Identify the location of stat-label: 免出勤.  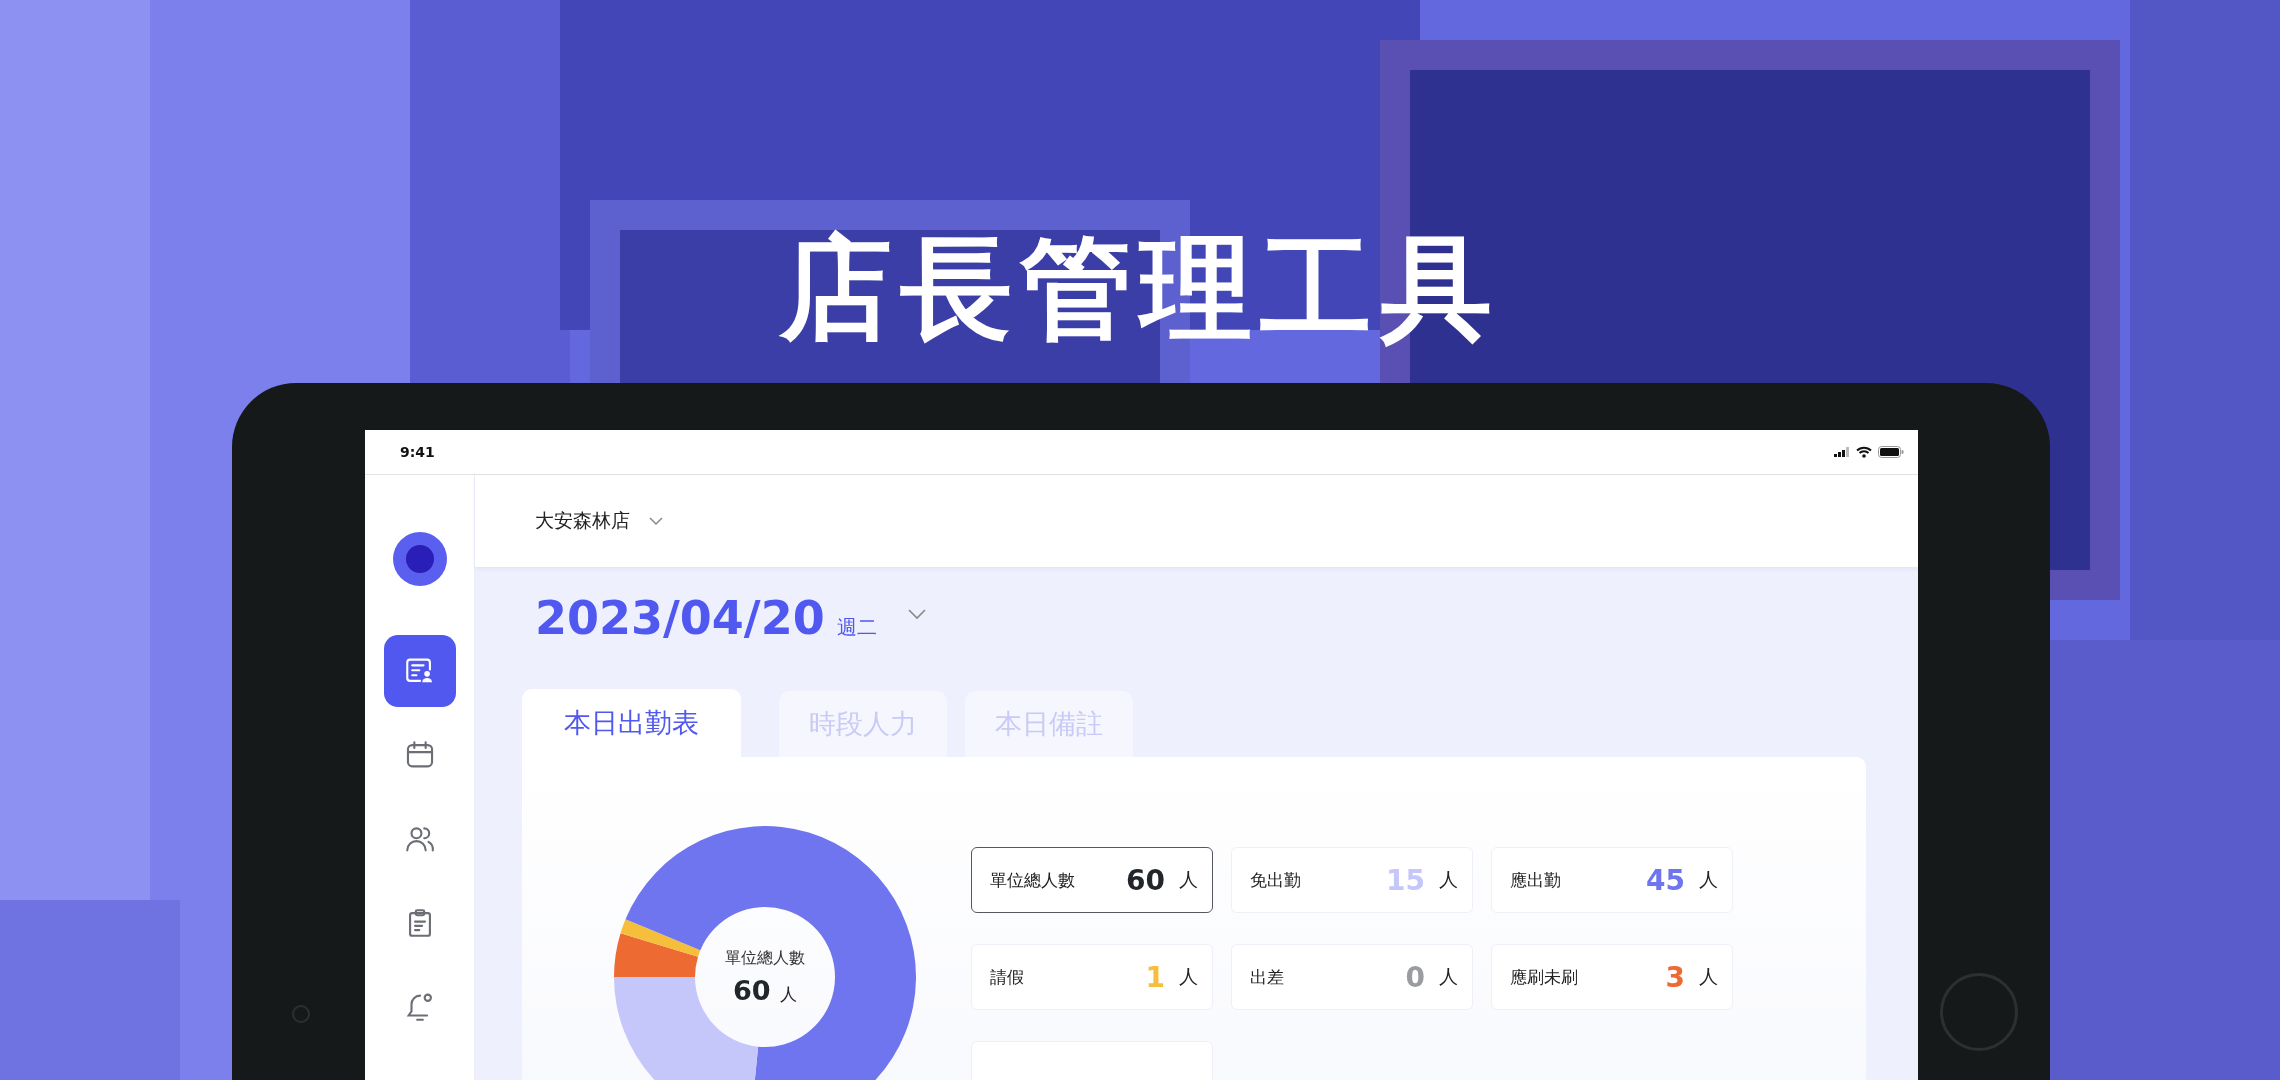
(1276, 880).